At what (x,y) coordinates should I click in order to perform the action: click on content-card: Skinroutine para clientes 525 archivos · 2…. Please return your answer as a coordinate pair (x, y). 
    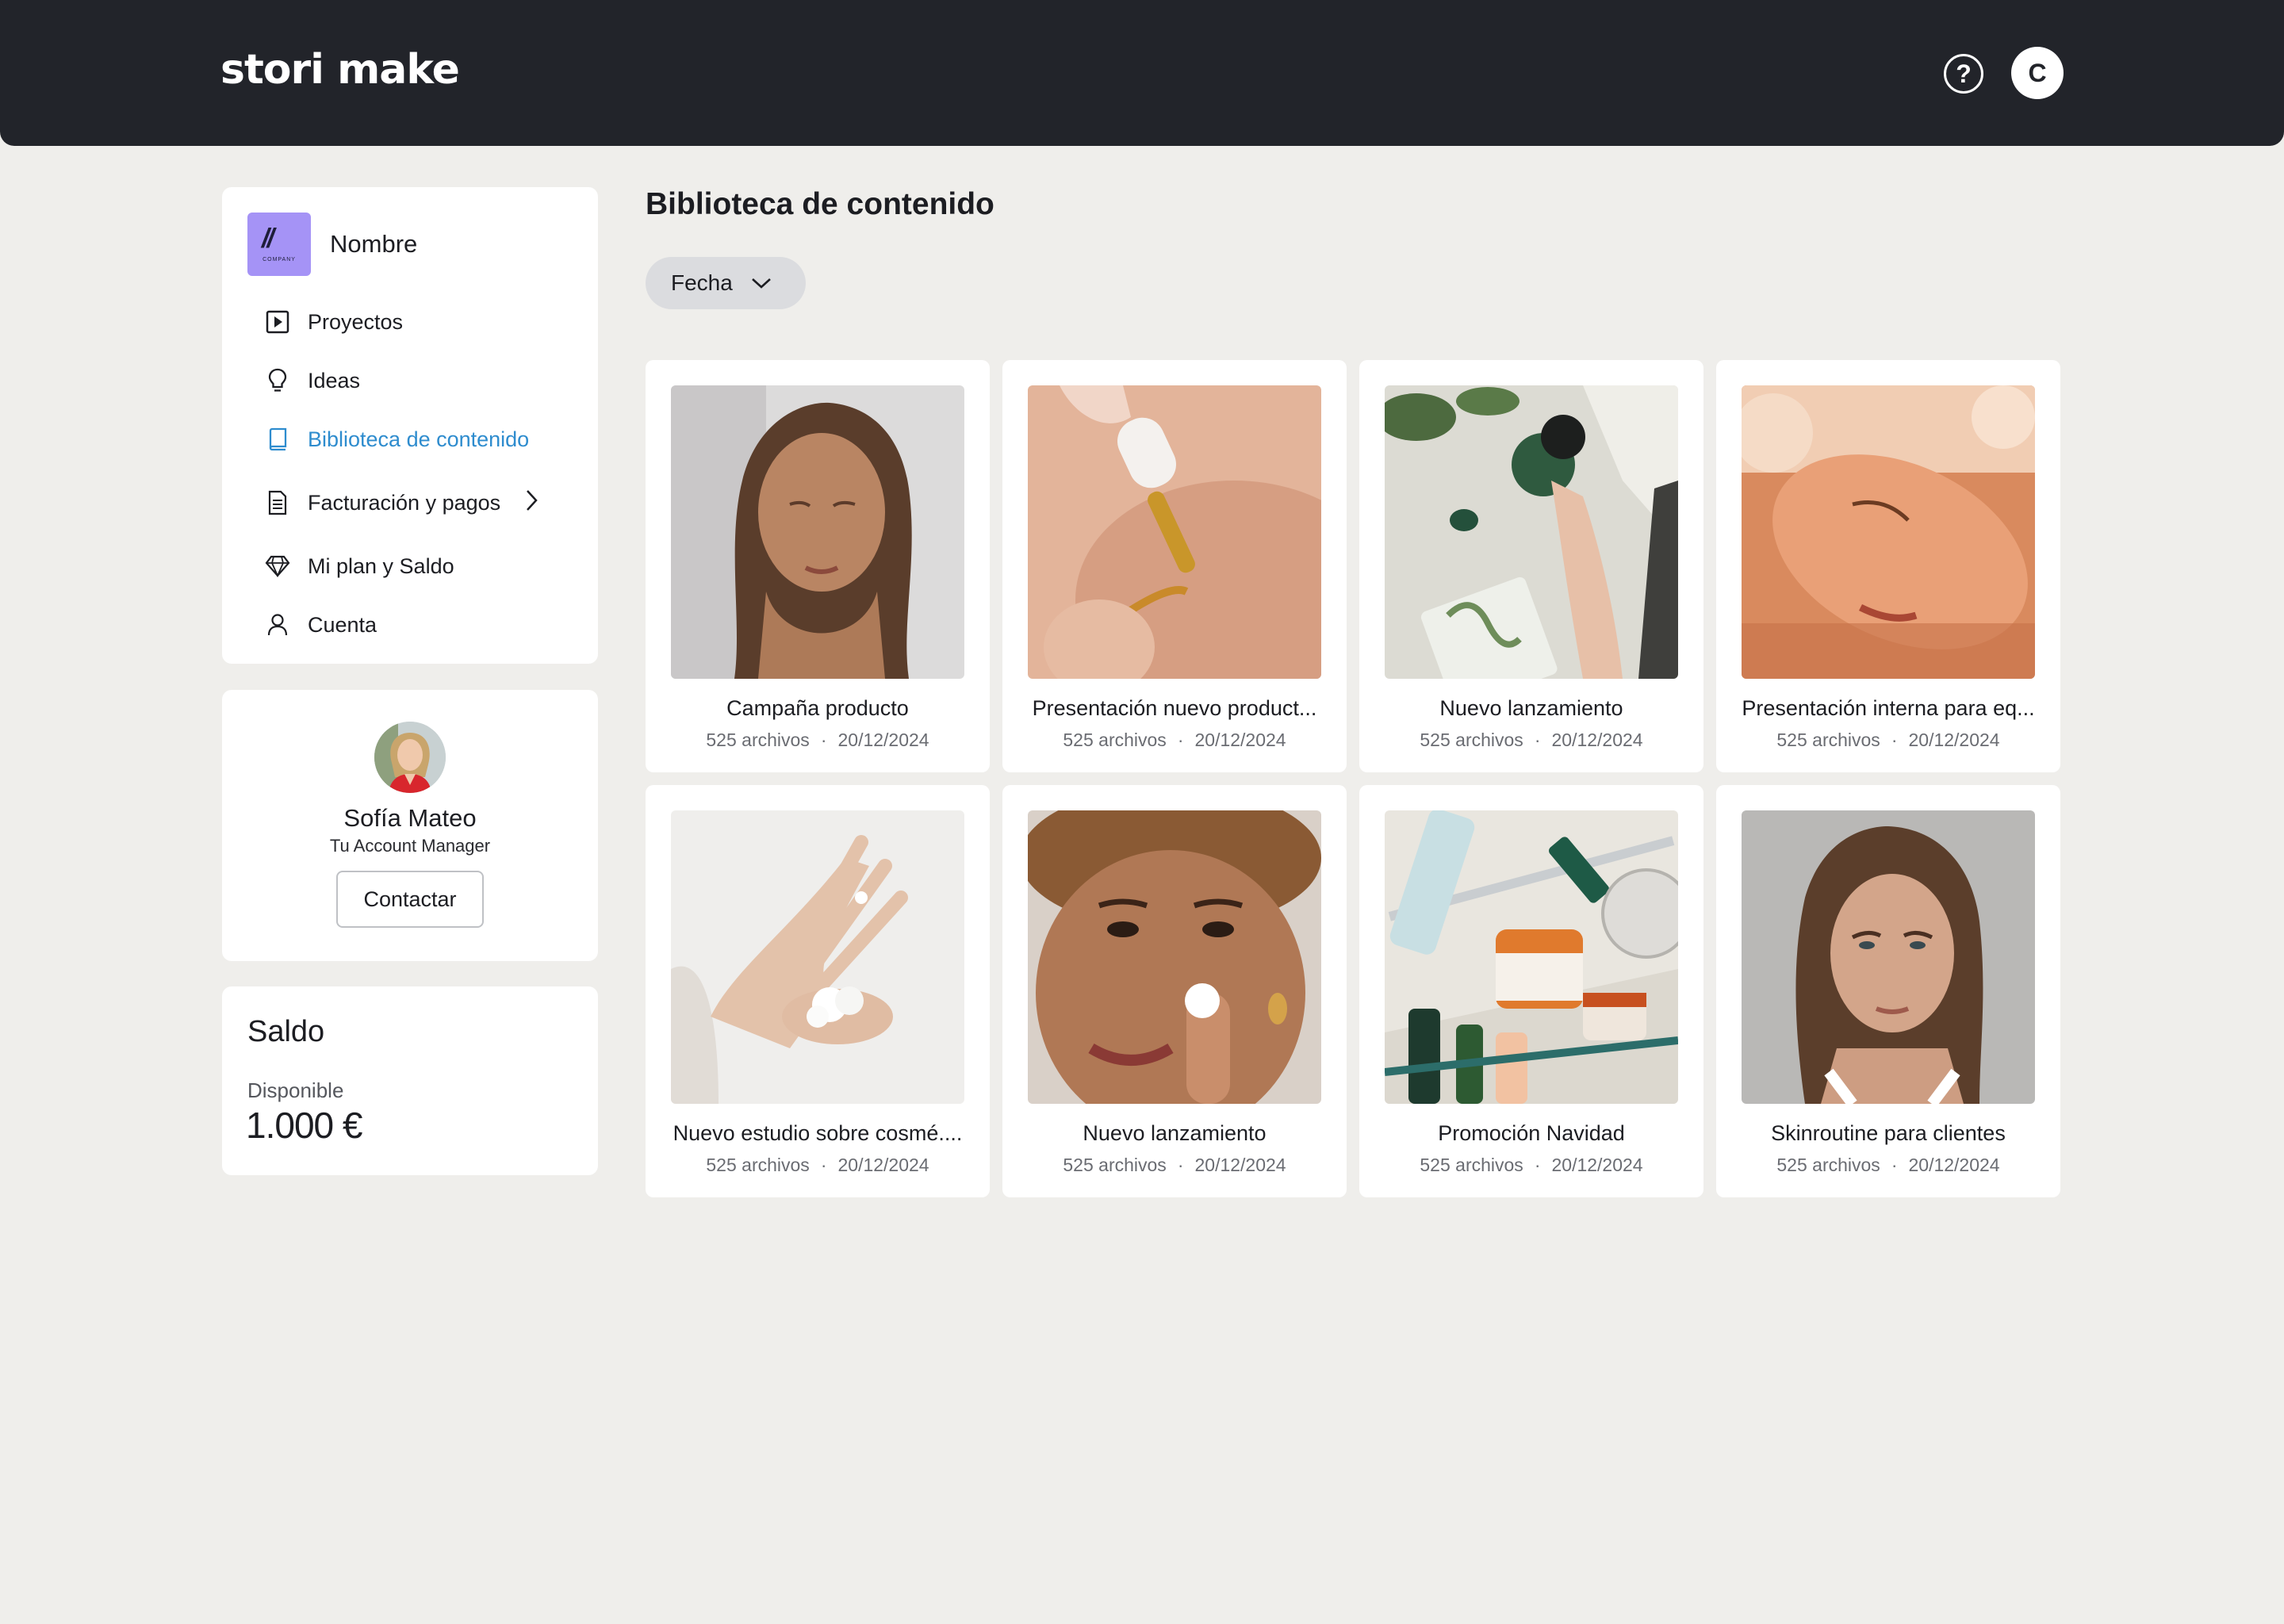
    Looking at the image, I should click on (1888, 991).